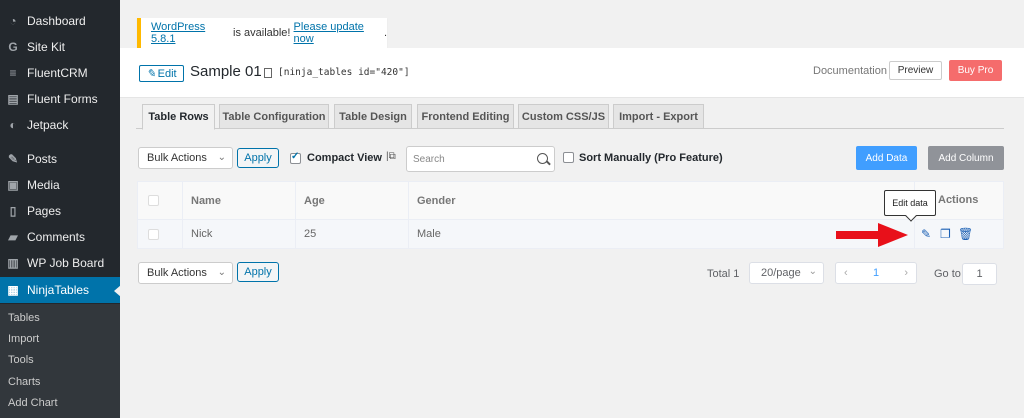 This screenshot has width=1024, height=418. I want to click on column-header-actions: Actions, so click(958, 200).